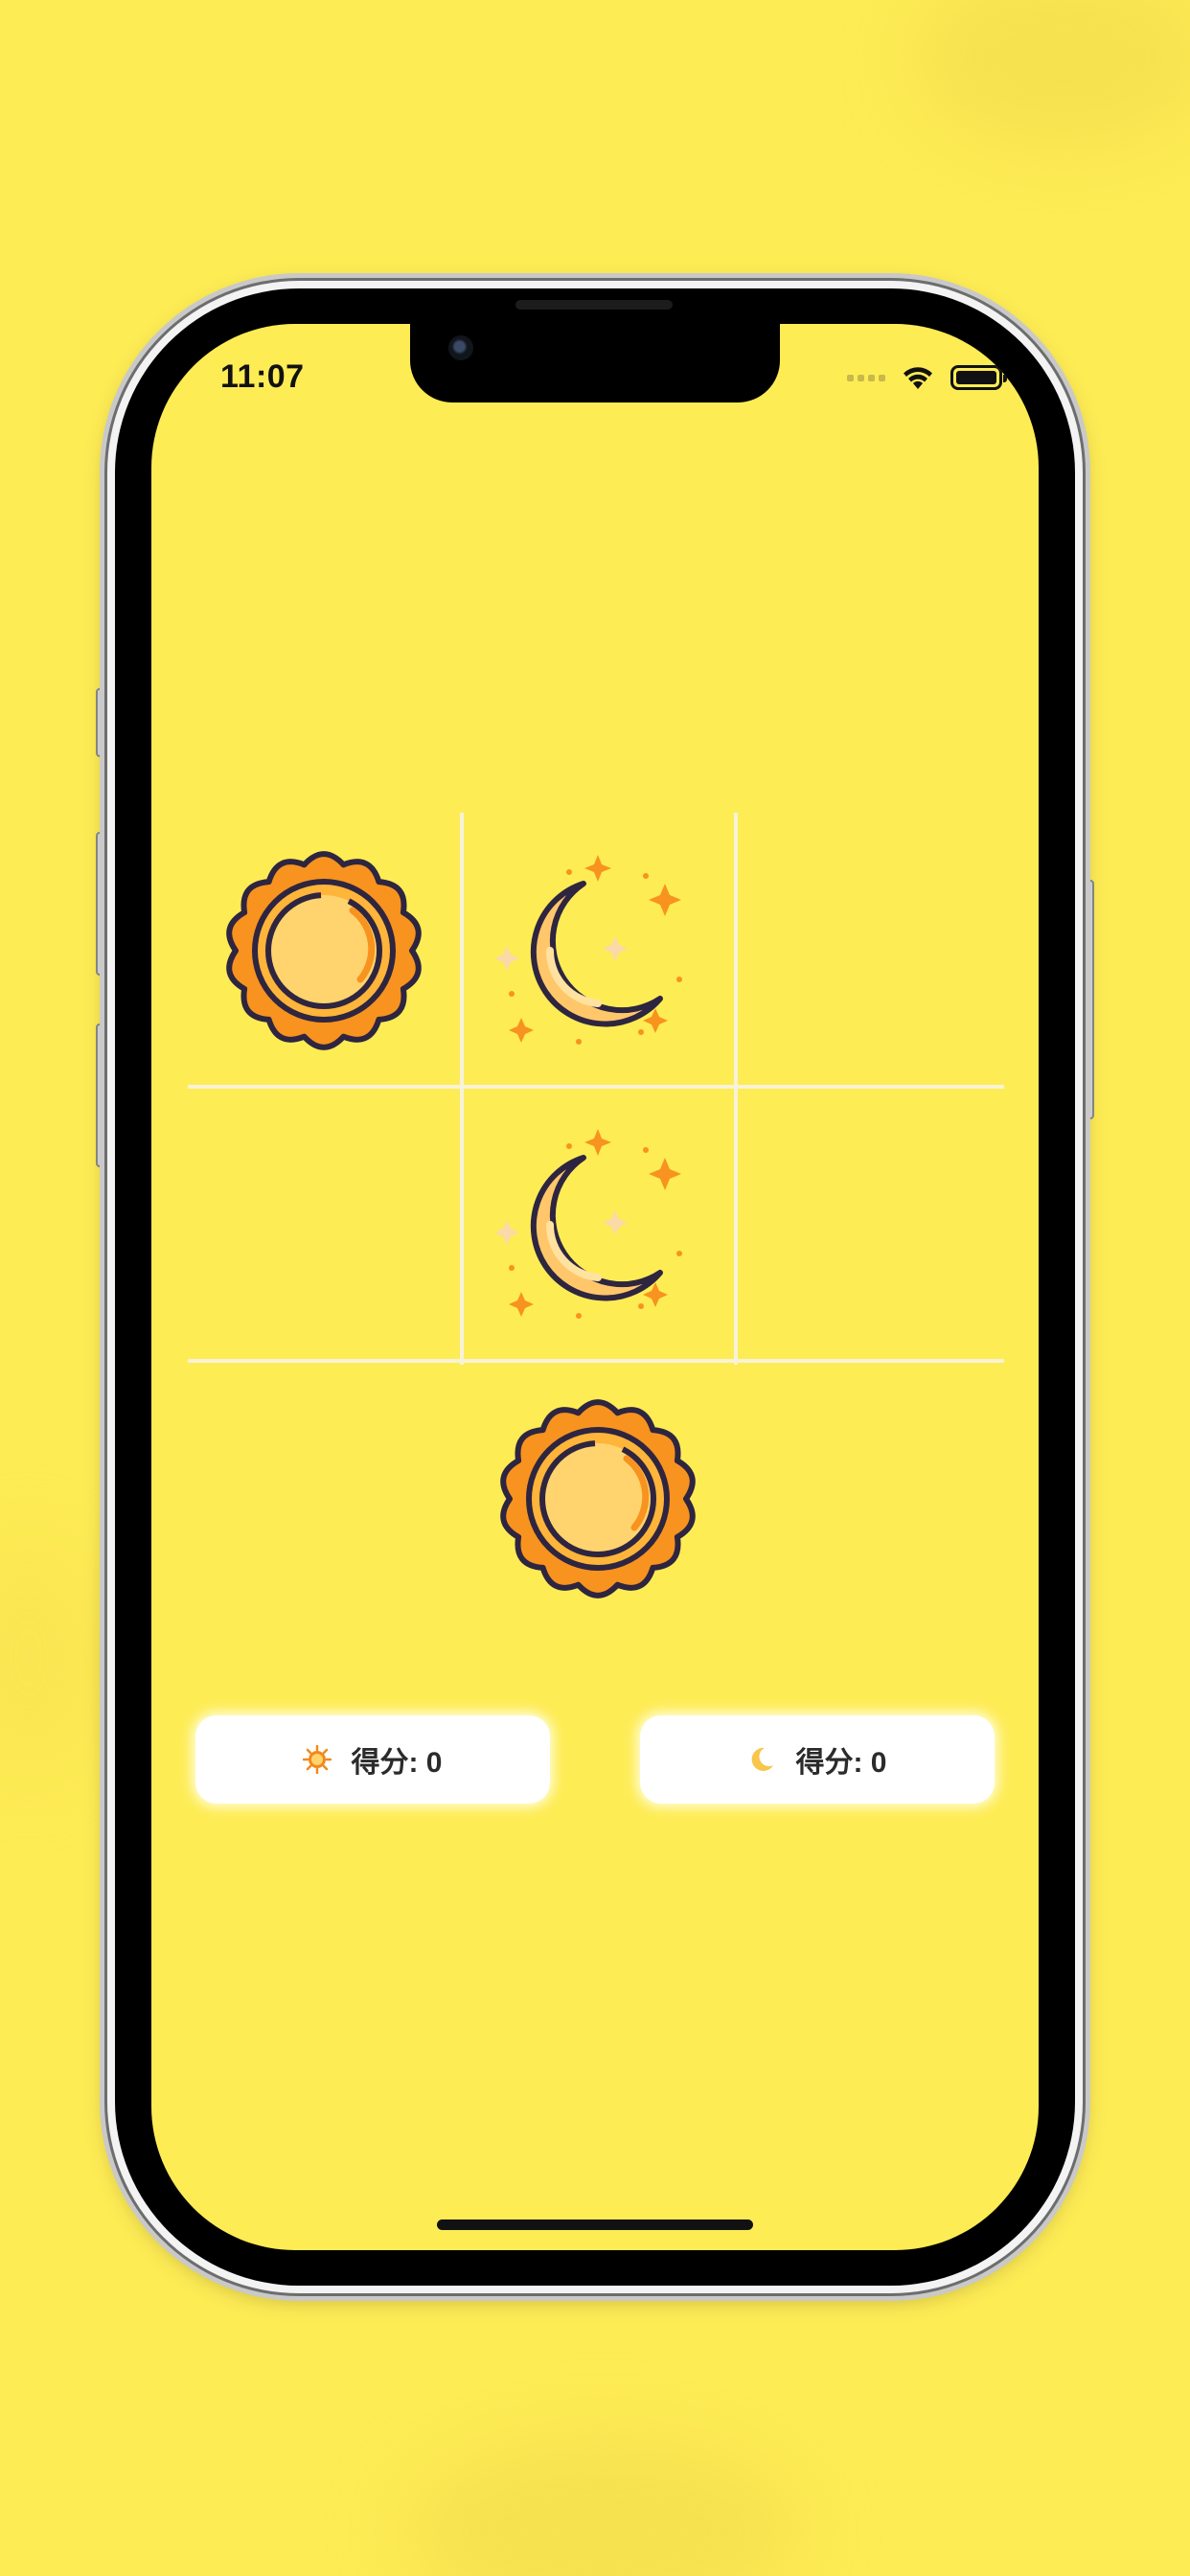 This screenshot has width=1190, height=2576. What do you see at coordinates (1088, 1000) in the screenshot?
I see `power-button` at bounding box center [1088, 1000].